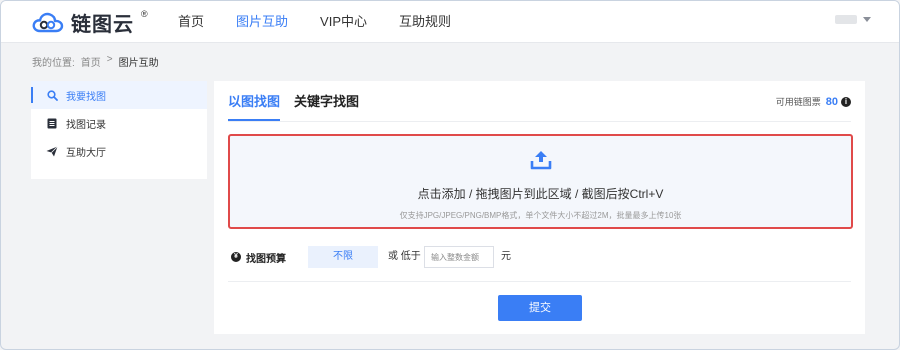  Describe the element at coordinates (144, 14) in the screenshot. I see `registered-mark: ®` at that location.